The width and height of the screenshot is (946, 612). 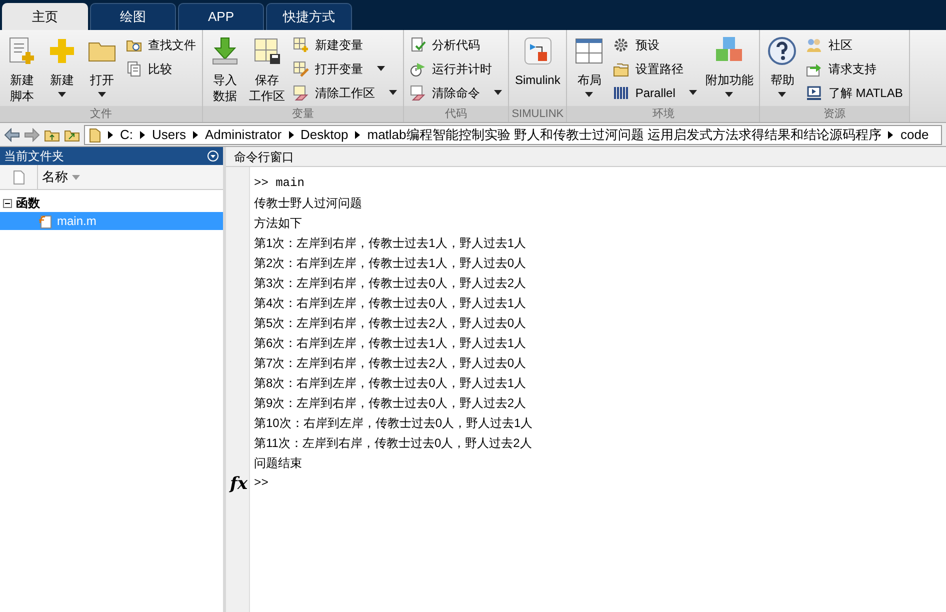 What do you see at coordinates (59, 177) in the screenshot?
I see `name-column-header: 名称` at bounding box center [59, 177].